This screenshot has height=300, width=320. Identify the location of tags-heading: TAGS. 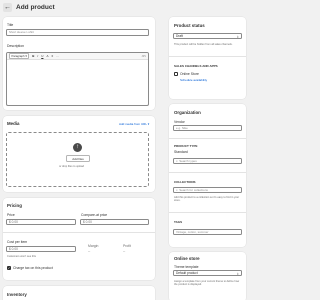
(178, 222).